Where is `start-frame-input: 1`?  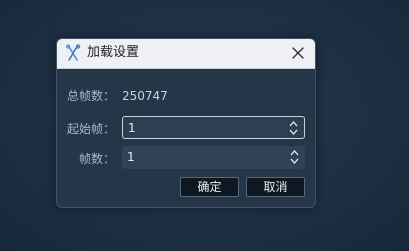 start-frame-input: 1 is located at coordinates (132, 128).